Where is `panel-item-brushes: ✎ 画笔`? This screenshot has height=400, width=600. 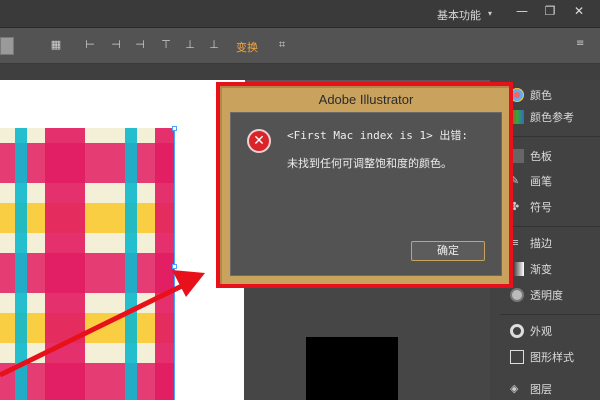
panel-item-brushes: ✎ 画笔 is located at coordinates (555, 181).